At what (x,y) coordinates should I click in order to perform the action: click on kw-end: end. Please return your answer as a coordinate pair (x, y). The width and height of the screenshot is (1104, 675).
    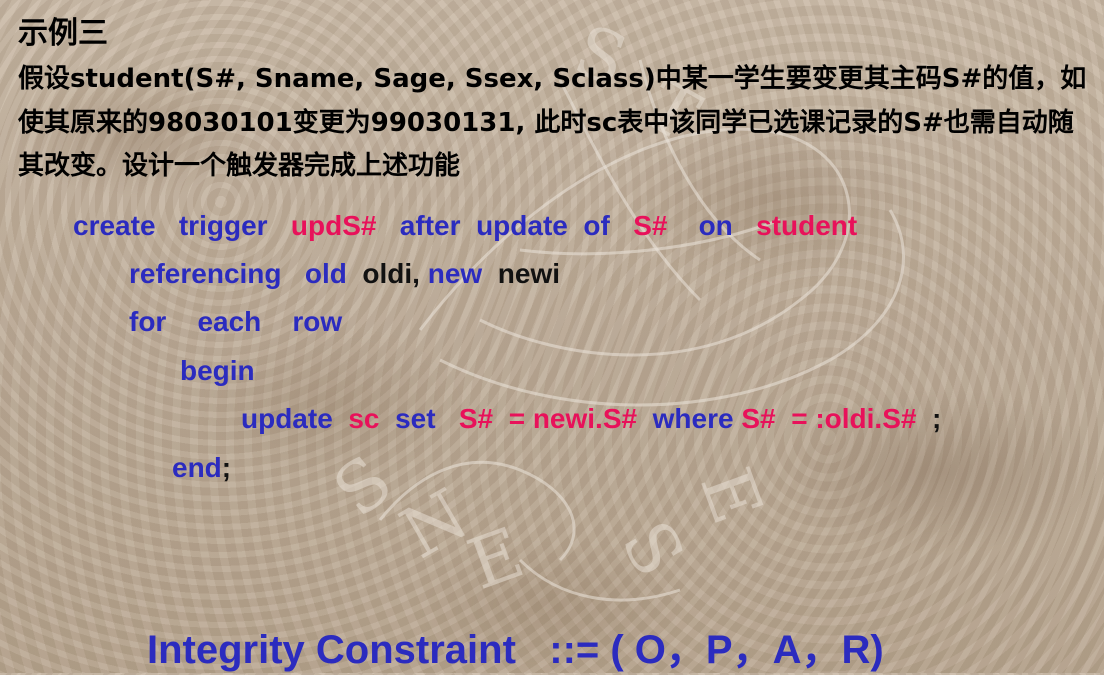
    Looking at the image, I should click on (197, 467).